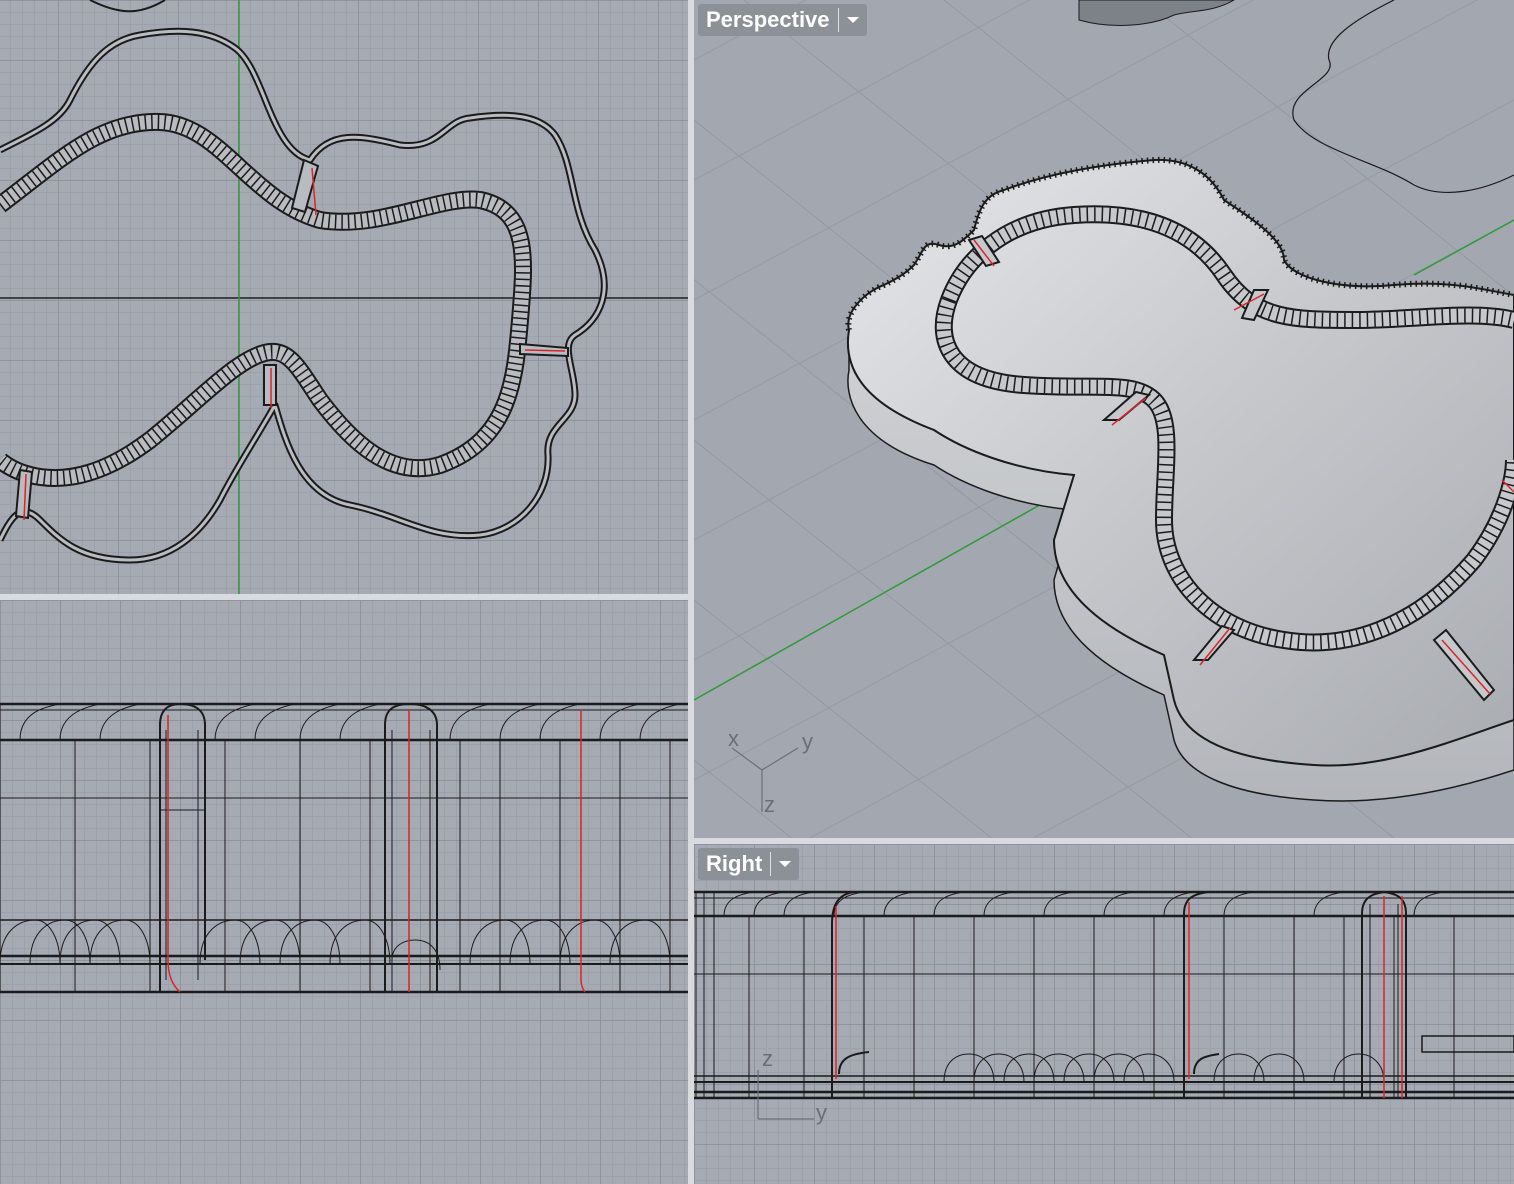 This screenshot has height=1184, width=1514. What do you see at coordinates (768, 20) in the screenshot?
I see `perspective-viewport-title: Perspective` at bounding box center [768, 20].